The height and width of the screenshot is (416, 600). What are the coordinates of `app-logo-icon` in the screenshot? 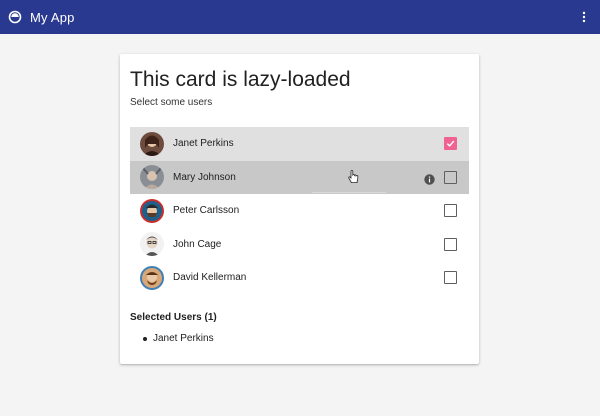 It's located at (15, 17).